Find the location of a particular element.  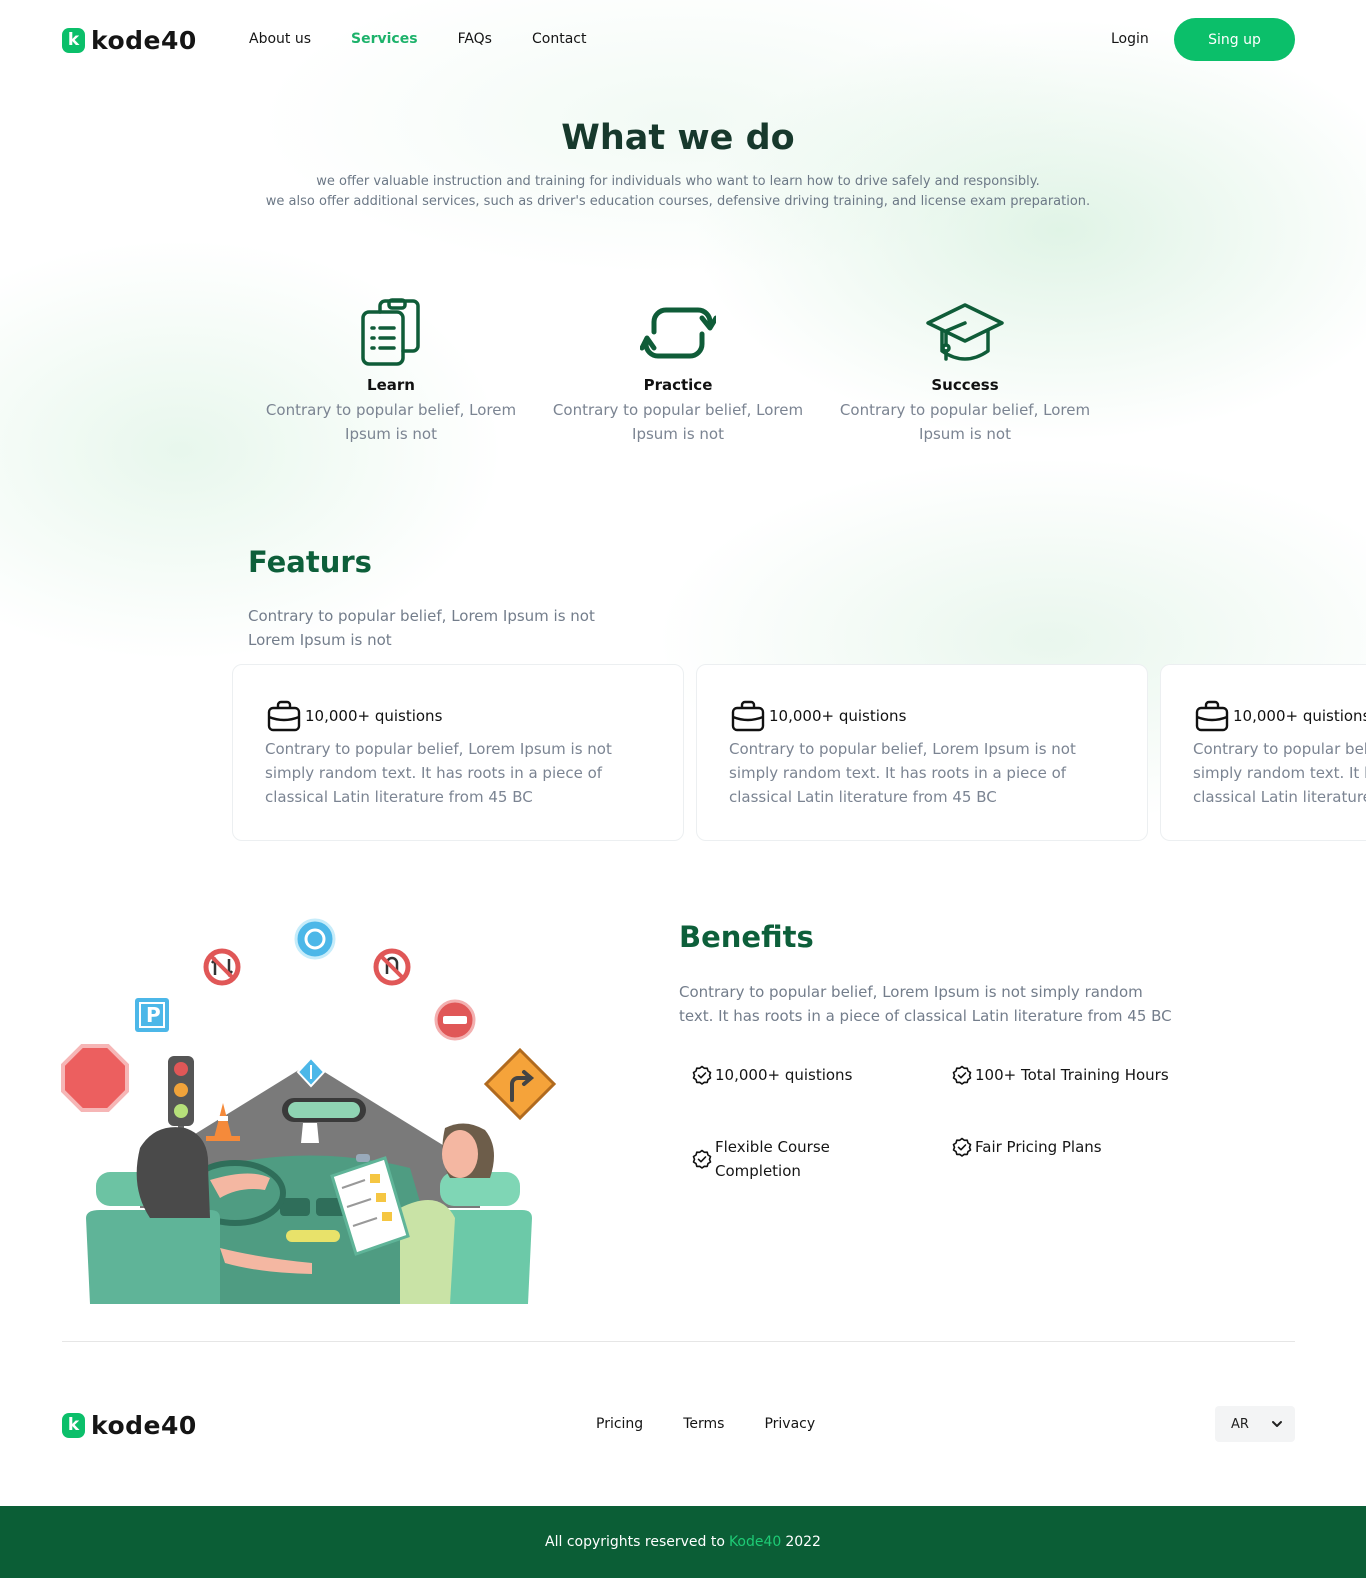

footer-links: Pricing Terms Privacy is located at coordinates (705, 1424).